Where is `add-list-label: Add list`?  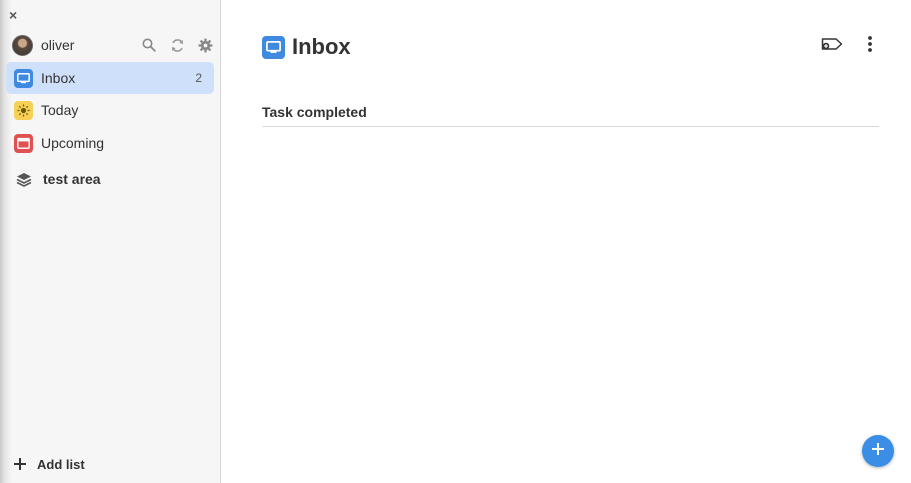 add-list-label: Add list is located at coordinates (61, 464).